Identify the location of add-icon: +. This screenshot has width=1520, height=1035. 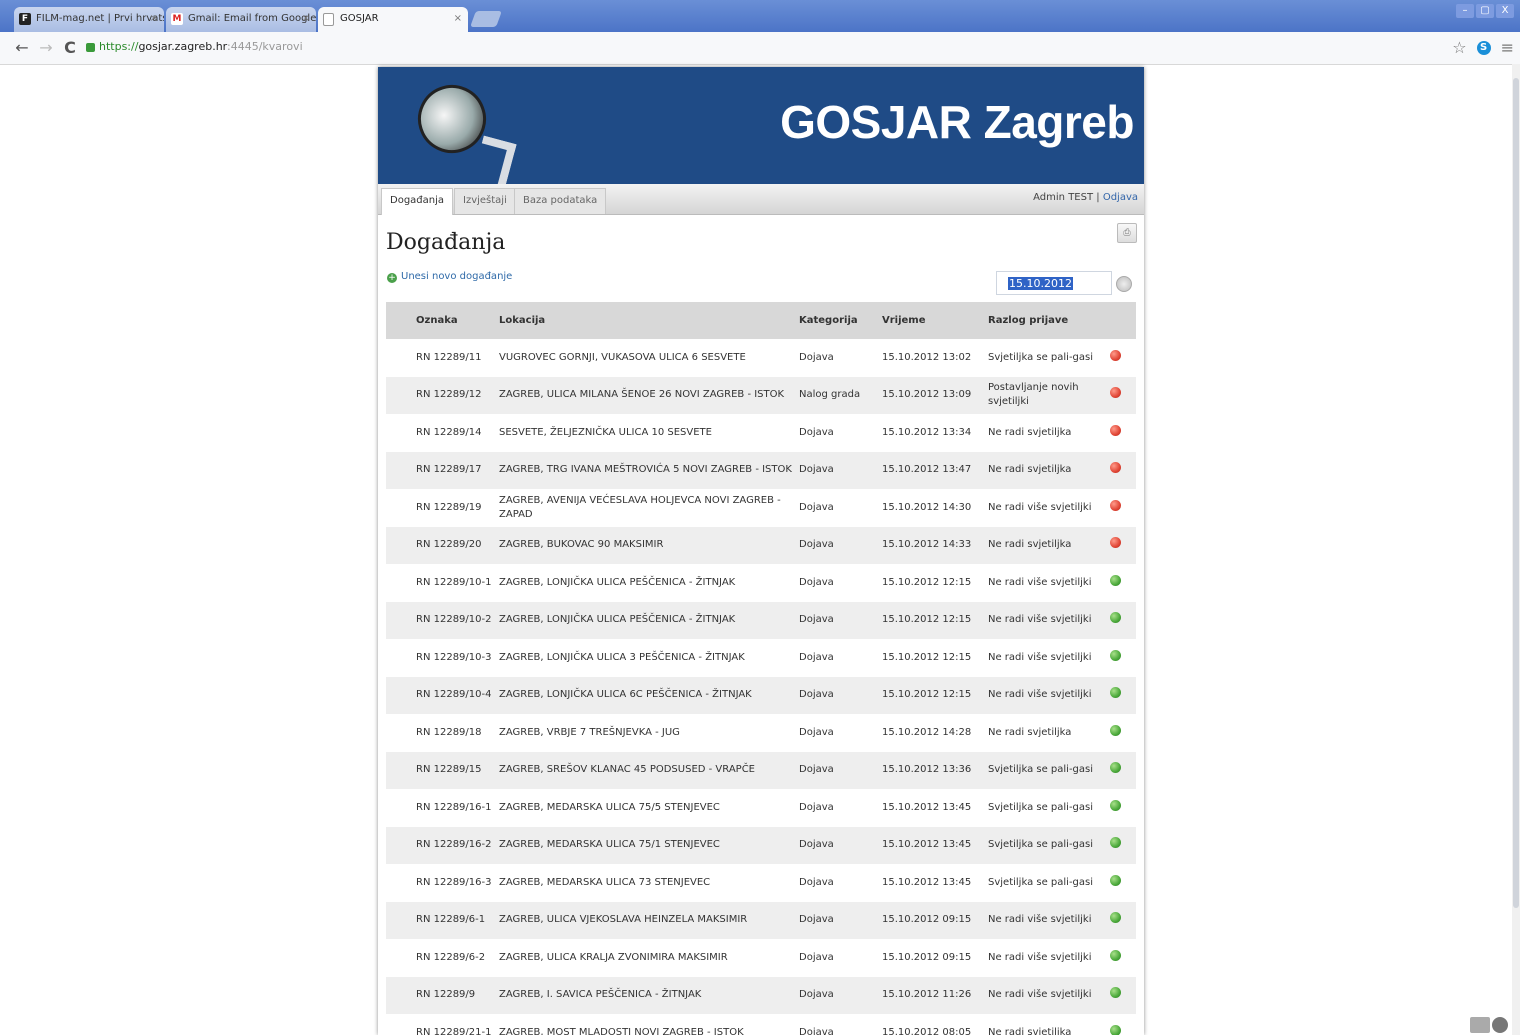
(392, 278).